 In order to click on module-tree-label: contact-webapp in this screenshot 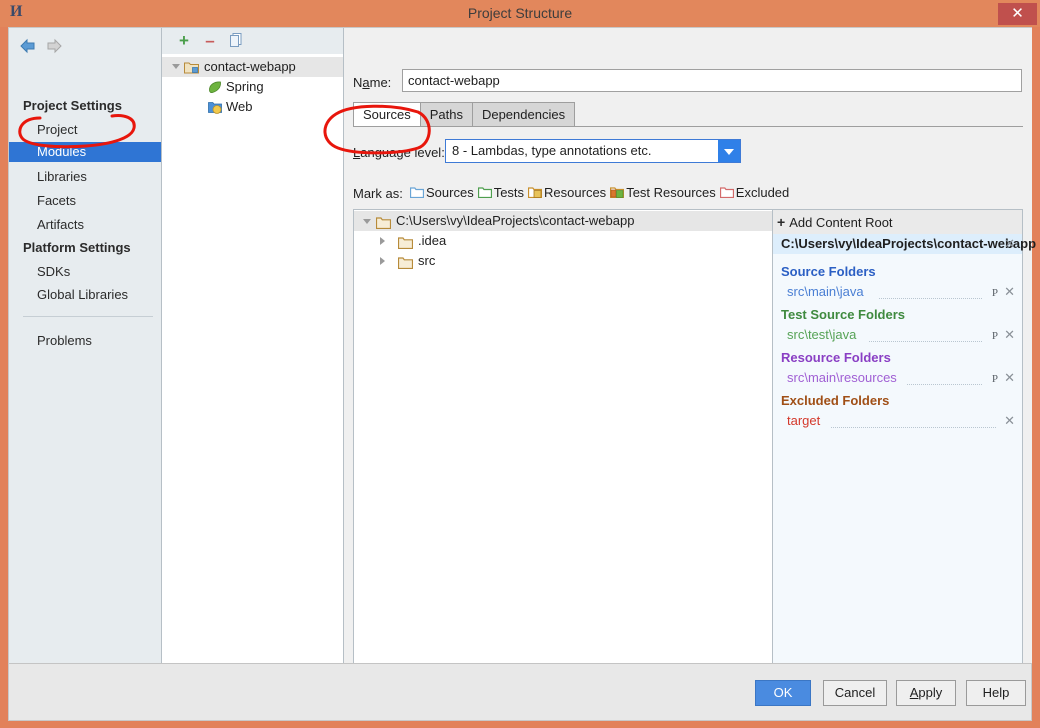, I will do `click(250, 66)`.